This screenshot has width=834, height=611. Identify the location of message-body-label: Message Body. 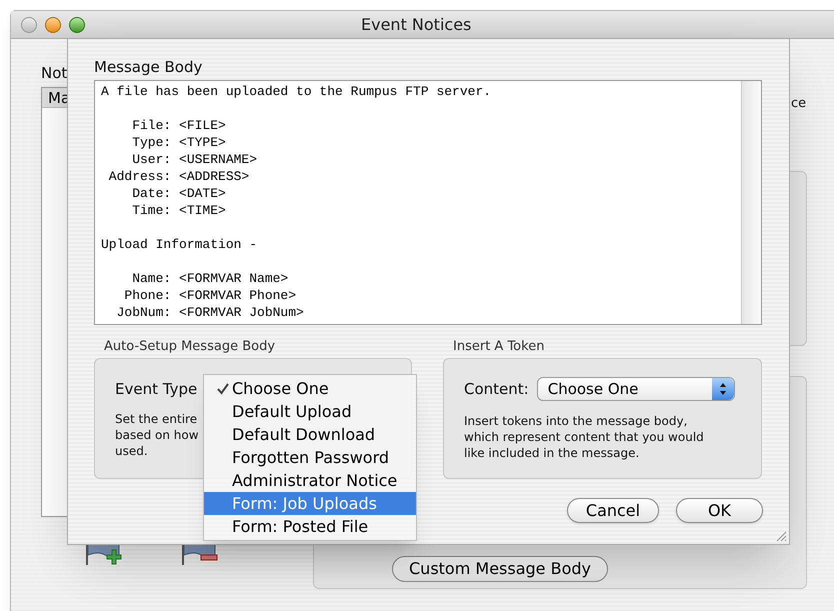
(149, 67).